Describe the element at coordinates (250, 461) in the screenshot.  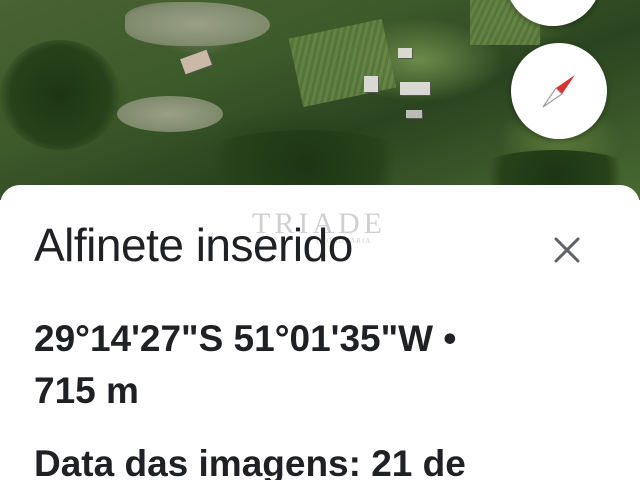
I see `imagery-date: Data das imagens: 21 de` at that location.